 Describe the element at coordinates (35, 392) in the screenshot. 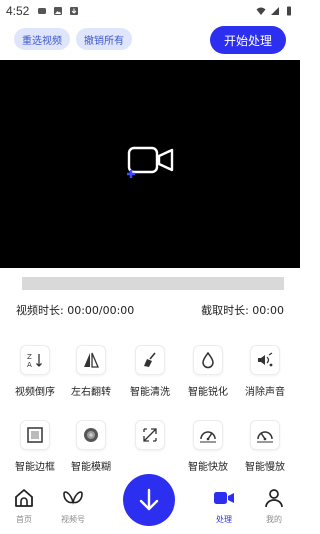

I see `tool-label: 视频倒序` at that location.